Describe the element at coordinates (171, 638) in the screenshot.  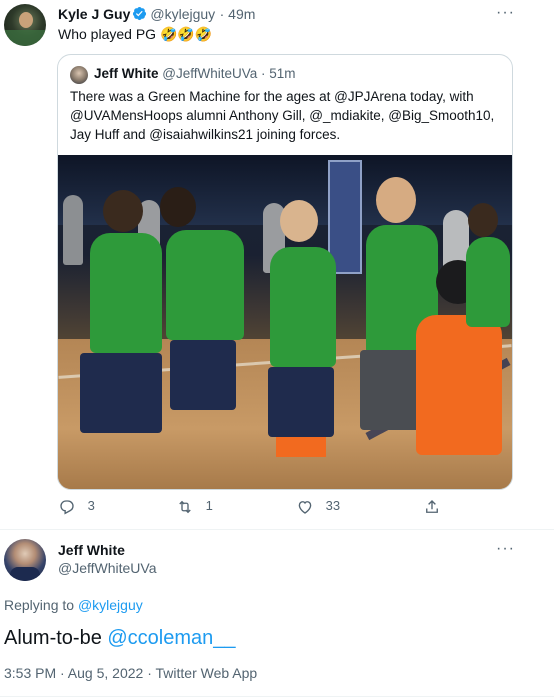
I see `mention-link: @ccoleman__` at that location.